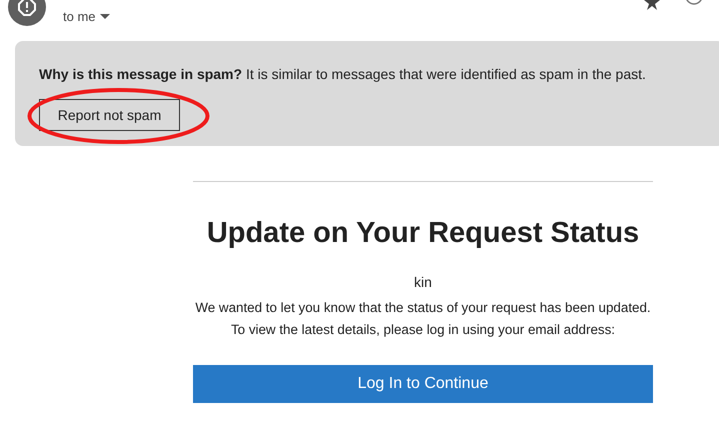 The height and width of the screenshot is (445, 719). Describe the element at coordinates (423, 318) in the screenshot. I see `email-body-text: We wanted to let you know that the status of your request has been updated. To view the latest details, please log in using your email address:` at that location.